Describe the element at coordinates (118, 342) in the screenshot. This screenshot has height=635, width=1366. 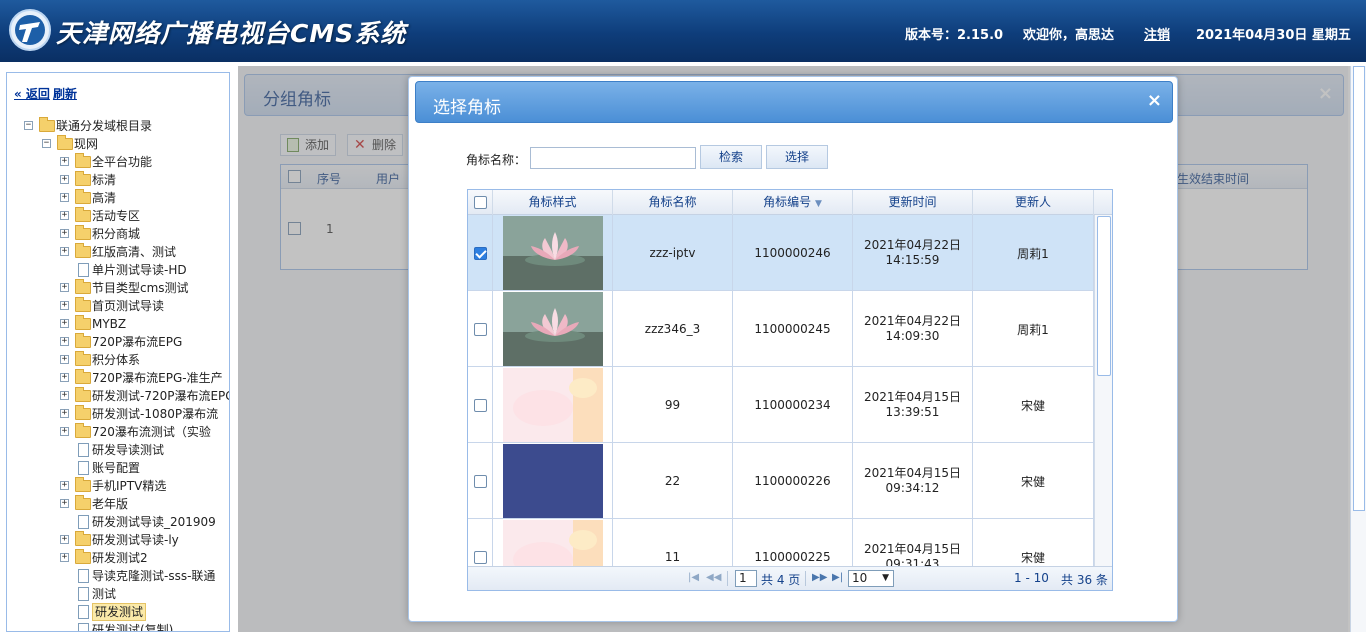
I see `tree-node: +720P瀑布流EPG` at that location.